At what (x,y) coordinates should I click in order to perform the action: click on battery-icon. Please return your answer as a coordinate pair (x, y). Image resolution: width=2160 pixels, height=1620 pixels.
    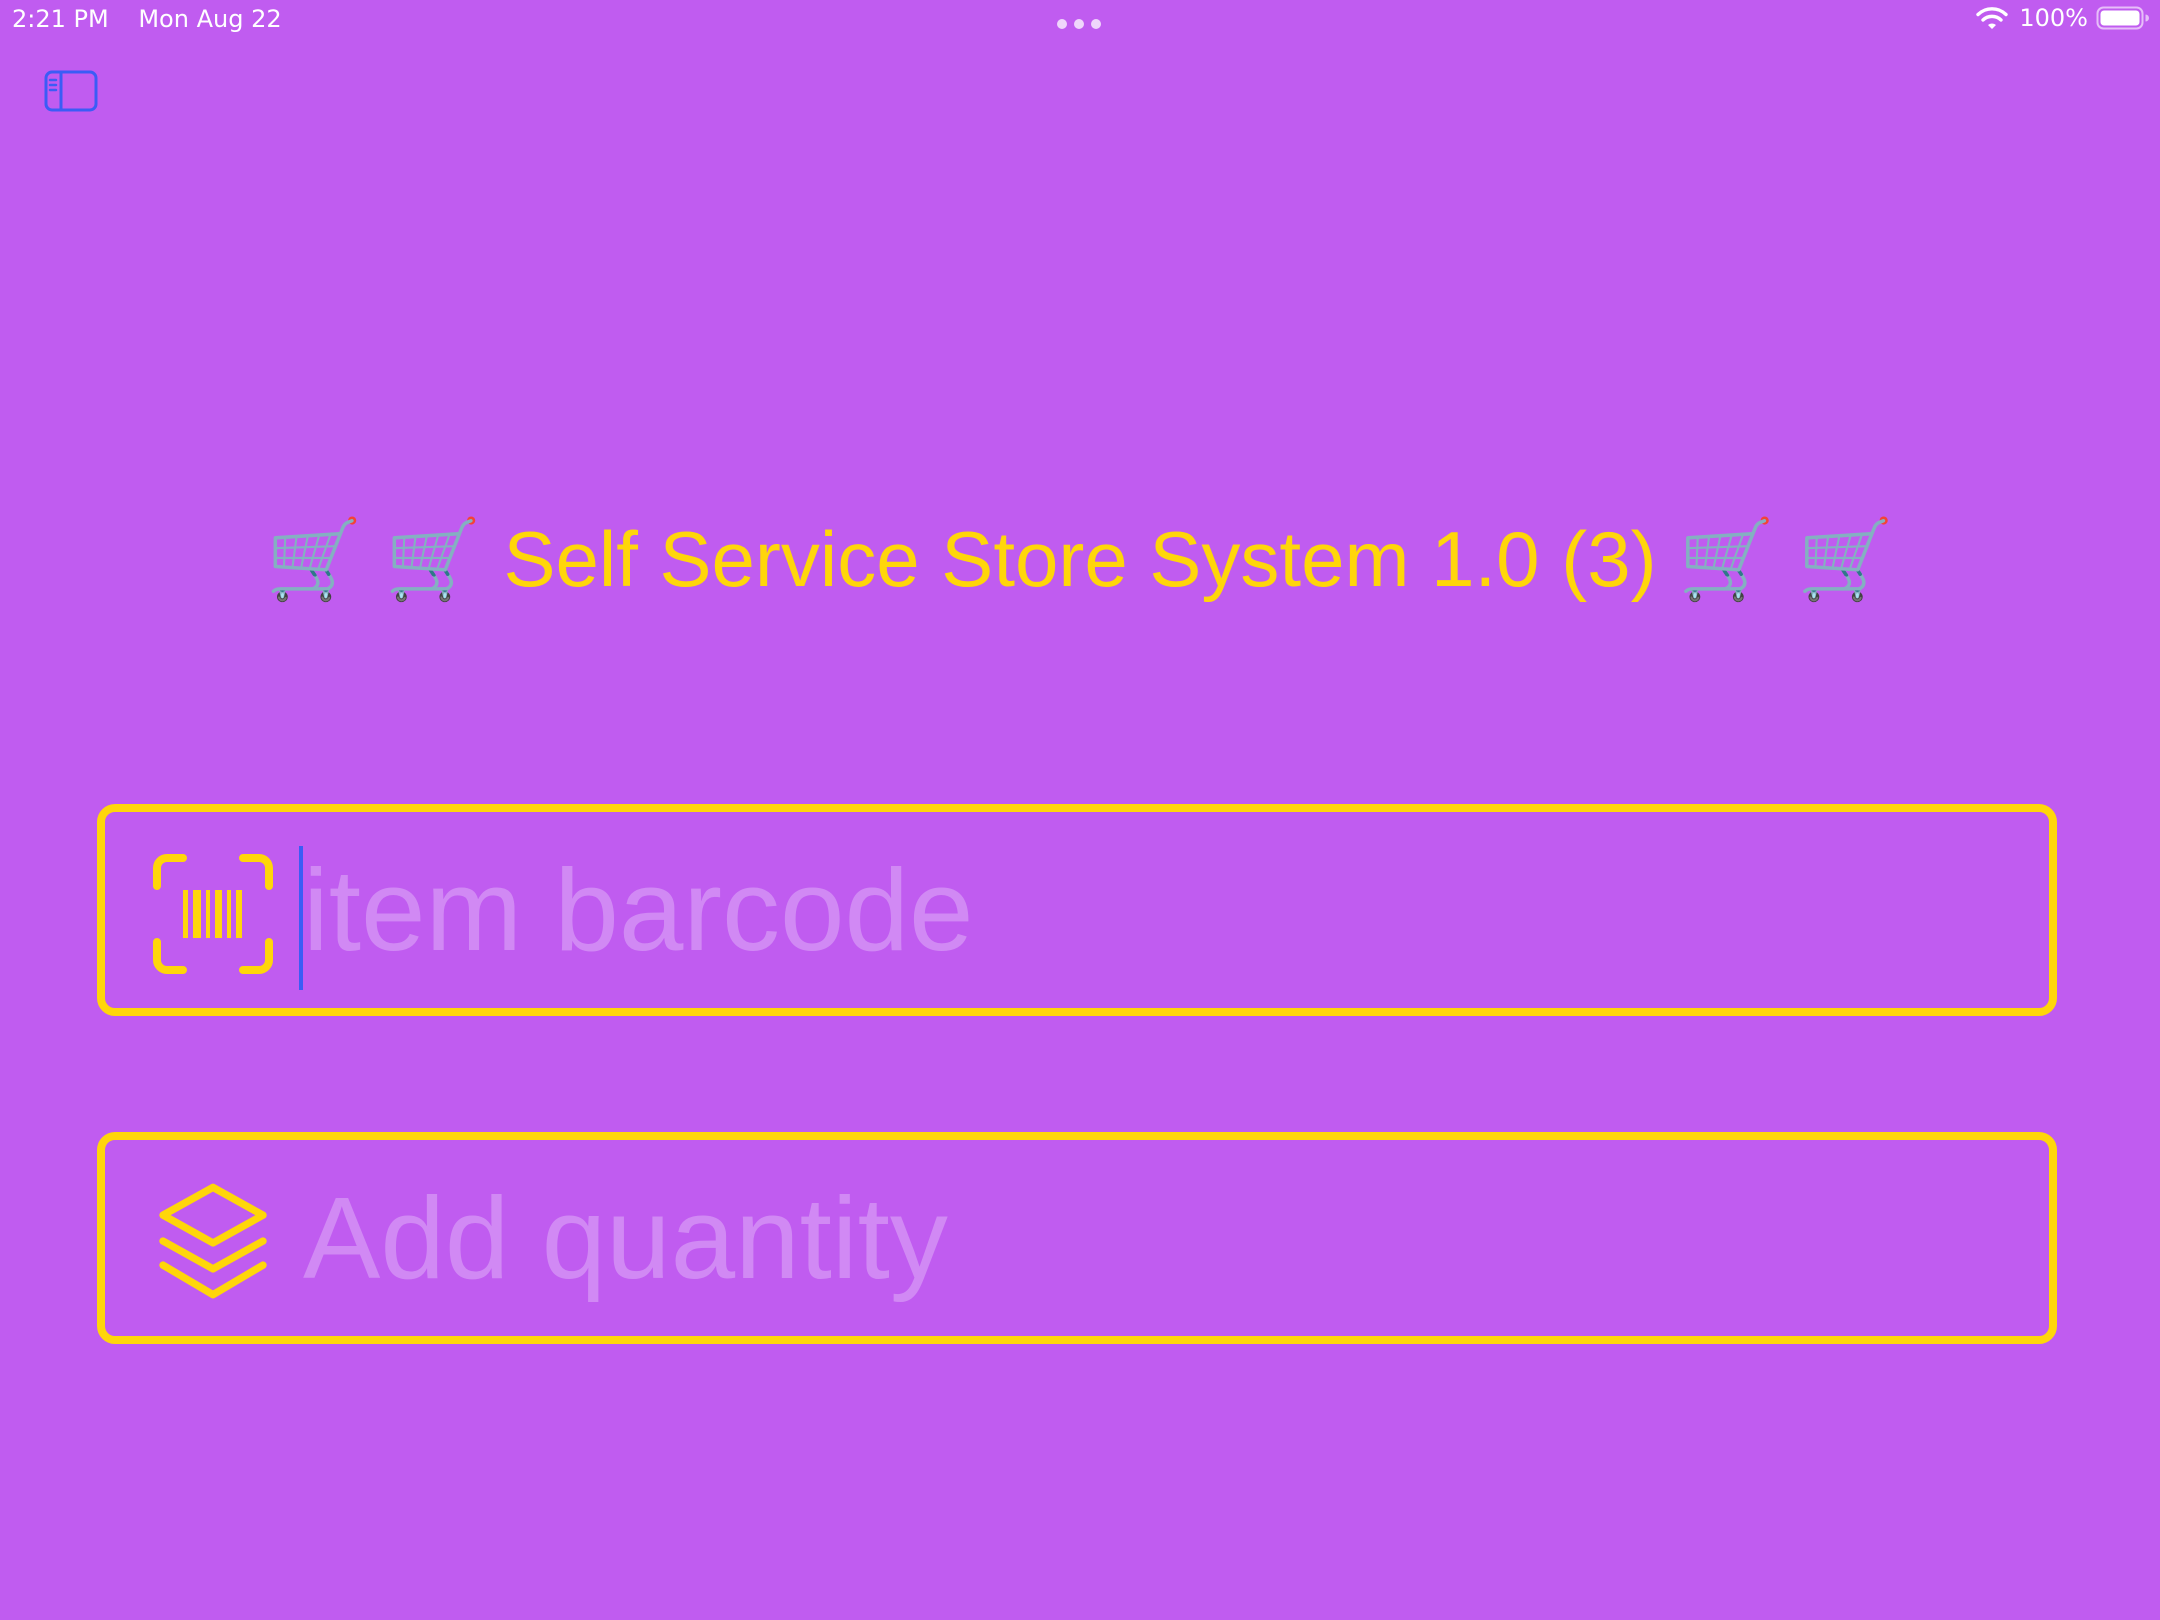
    Looking at the image, I should click on (2122, 18).